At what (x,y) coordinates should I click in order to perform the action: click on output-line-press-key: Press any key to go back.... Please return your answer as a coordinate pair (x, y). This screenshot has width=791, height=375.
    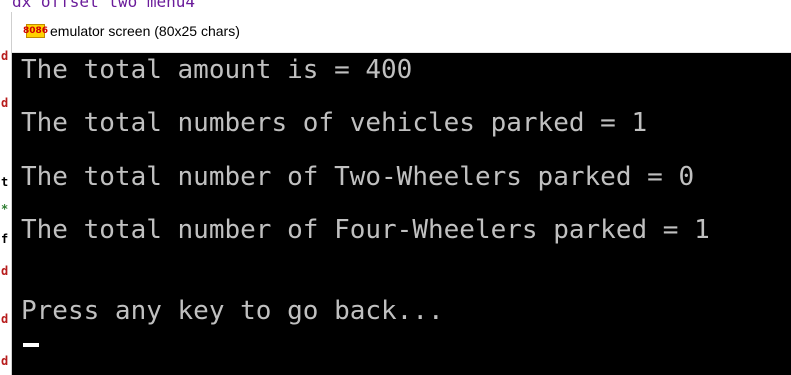
    Looking at the image, I should click on (232, 311).